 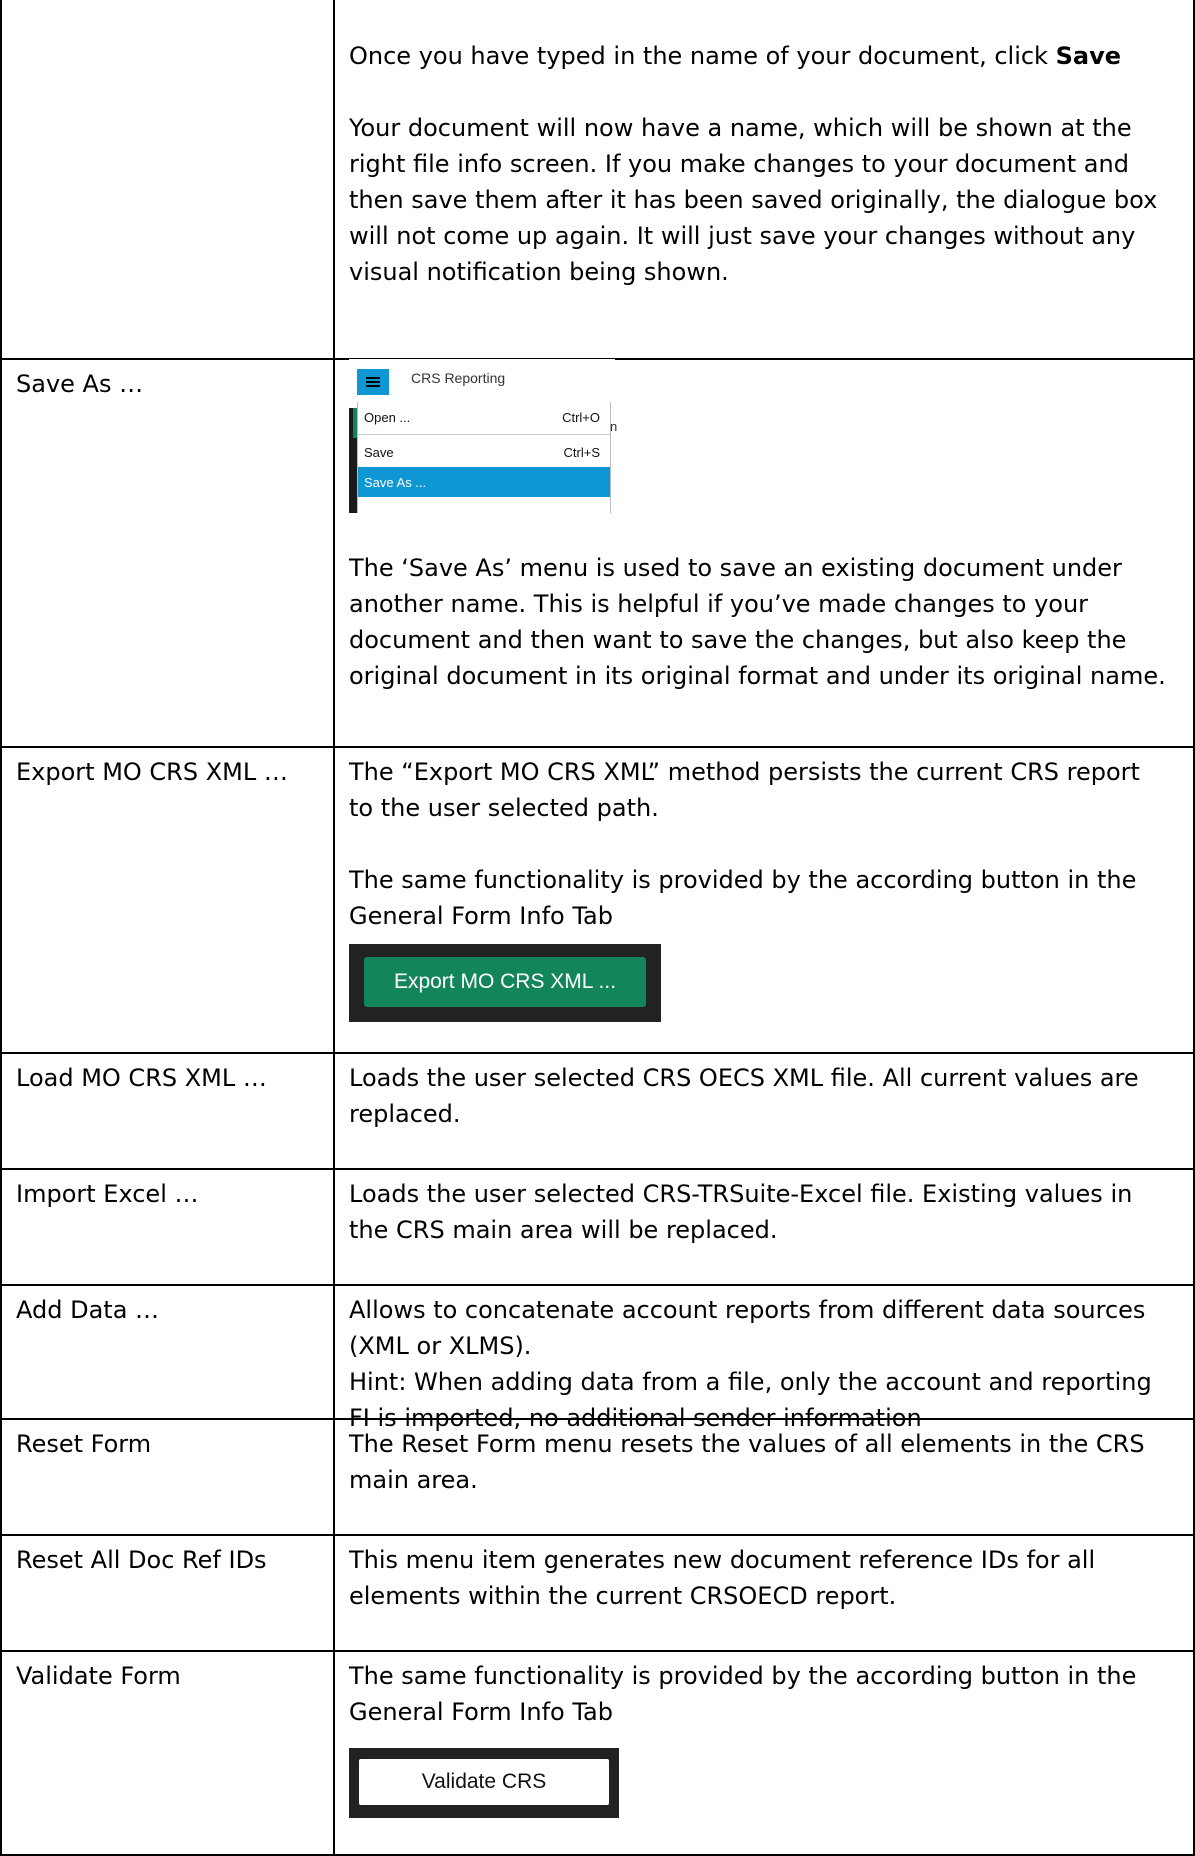 What do you see at coordinates (98, 1676) in the screenshot?
I see `row-label-validate-form: Validate Form` at bounding box center [98, 1676].